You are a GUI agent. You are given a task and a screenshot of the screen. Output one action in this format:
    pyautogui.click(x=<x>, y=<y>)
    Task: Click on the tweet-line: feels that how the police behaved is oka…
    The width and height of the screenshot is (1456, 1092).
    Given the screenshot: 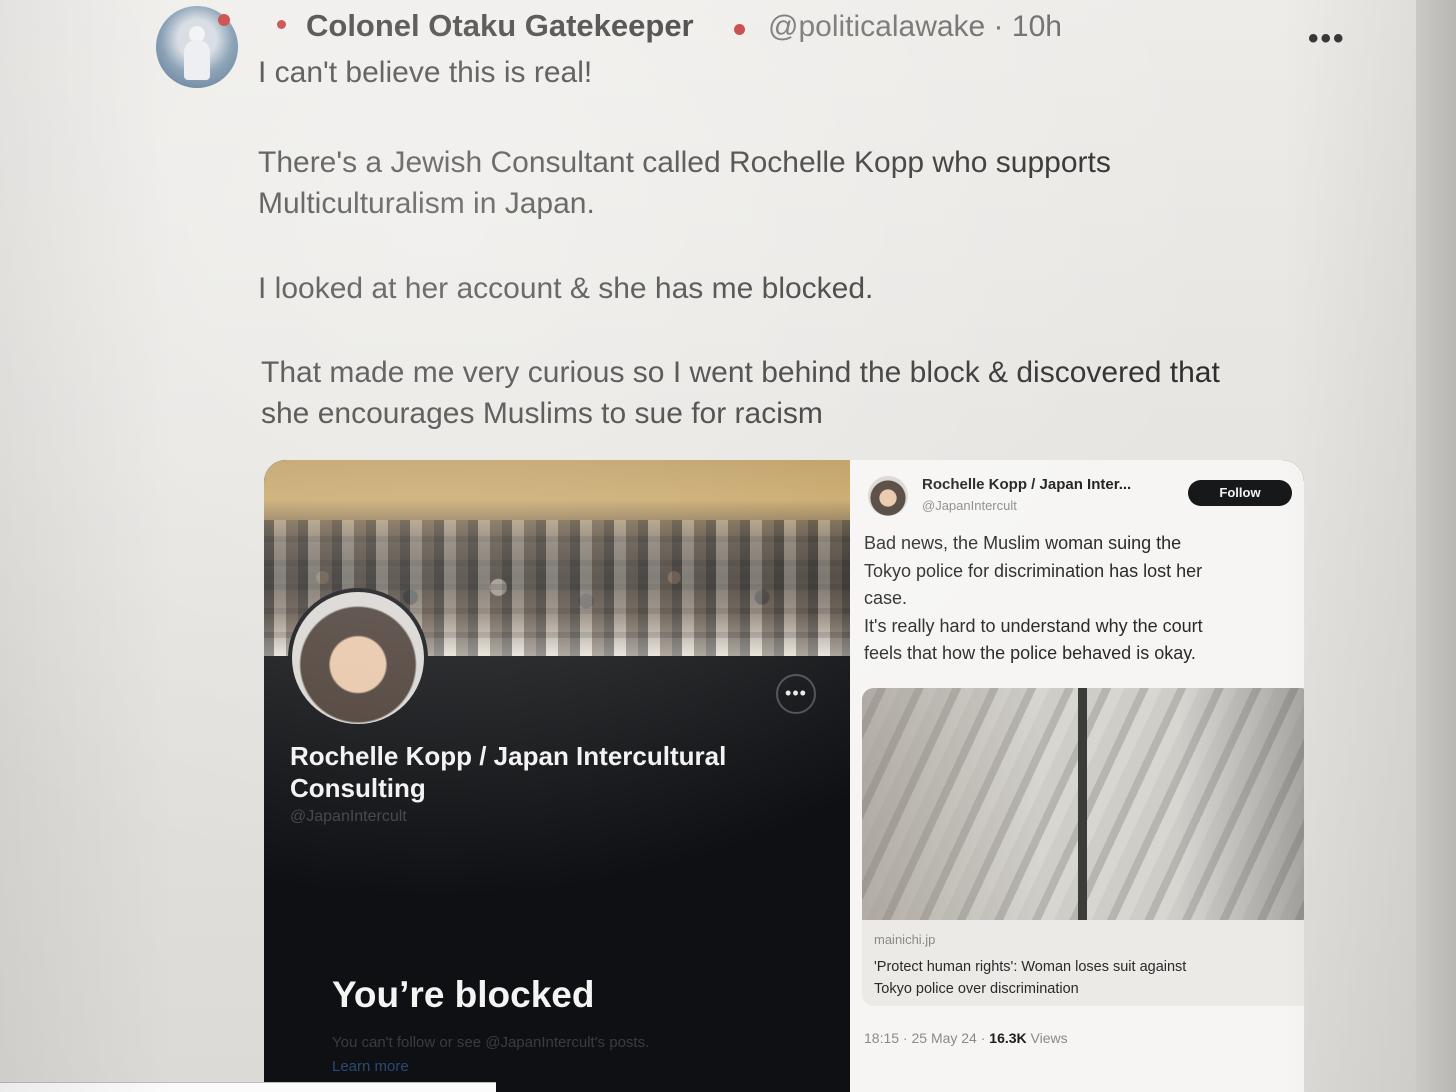 What is the action you would take?
    pyautogui.click(x=1030, y=653)
    